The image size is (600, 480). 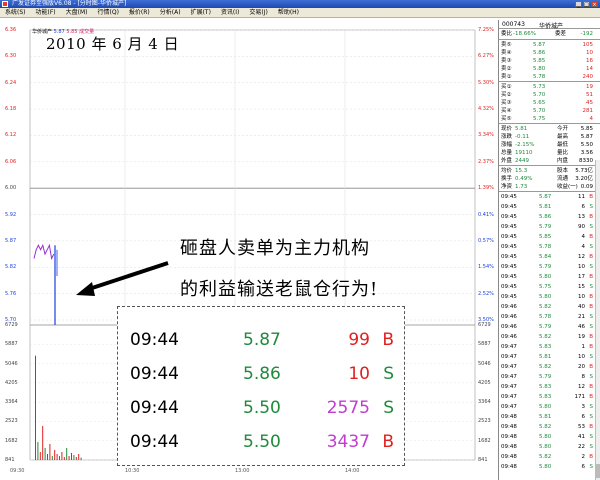 I want to click on trade-row: 09:48 5.80 22 S, so click(x=549, y=447).